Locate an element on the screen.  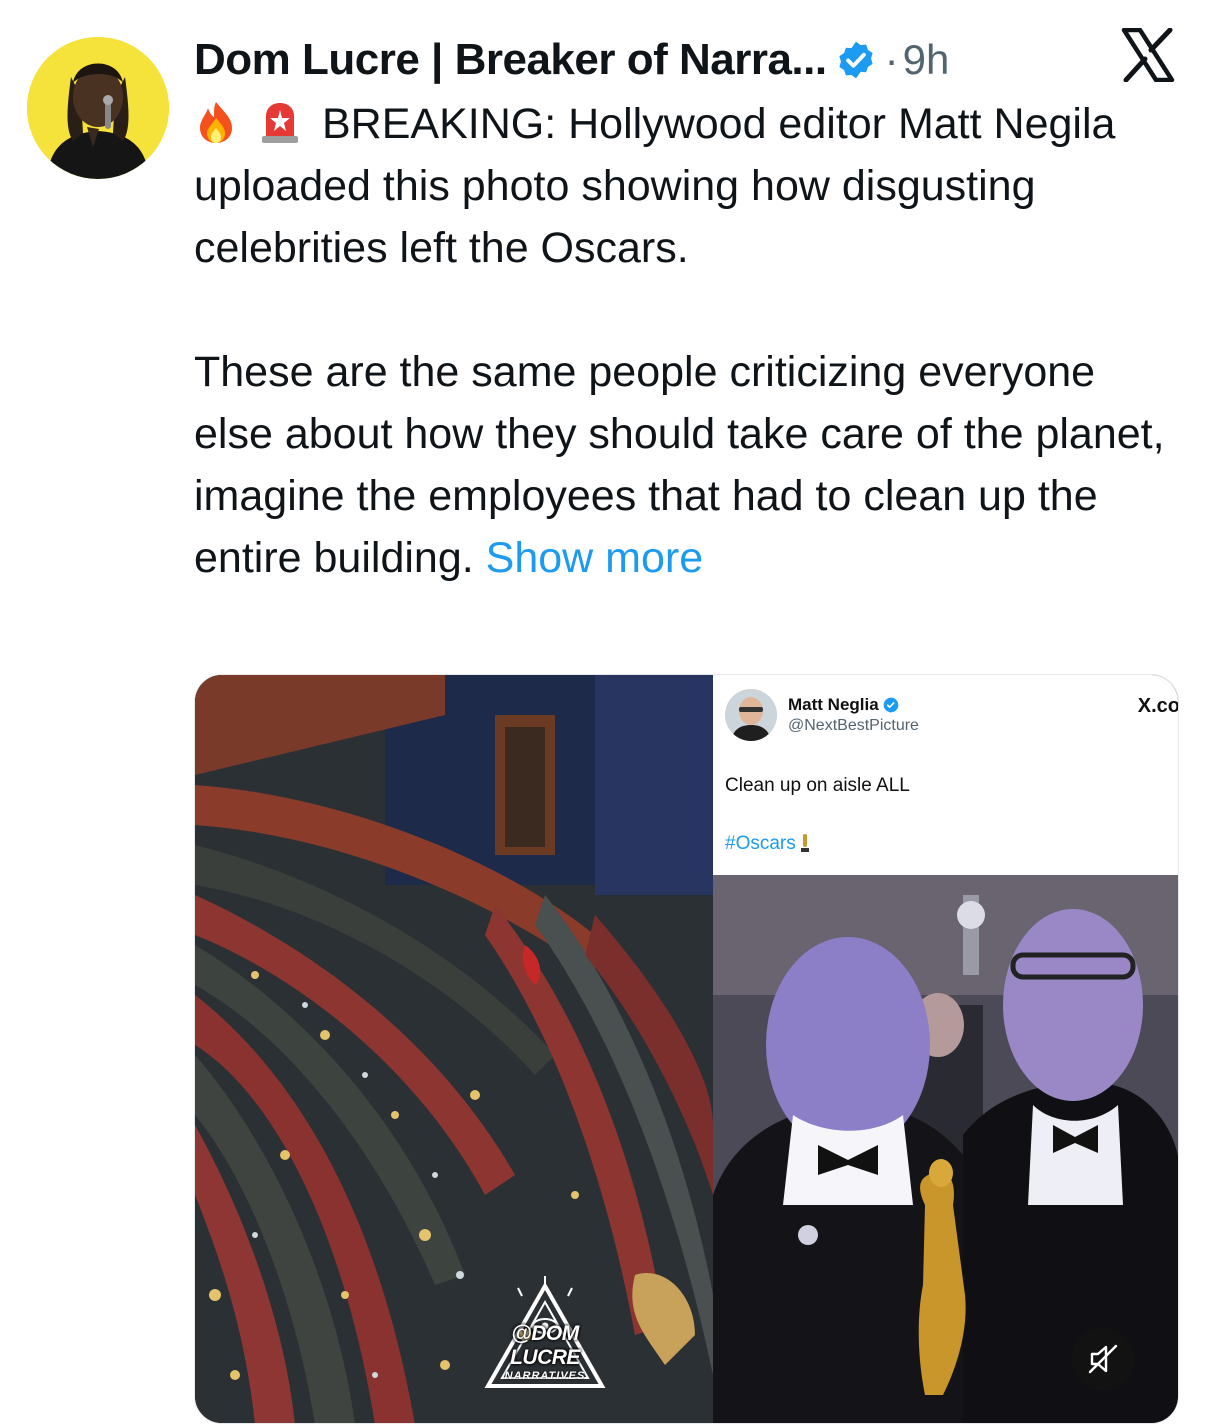
post-time: 9h is located at coordinates (926, 60).